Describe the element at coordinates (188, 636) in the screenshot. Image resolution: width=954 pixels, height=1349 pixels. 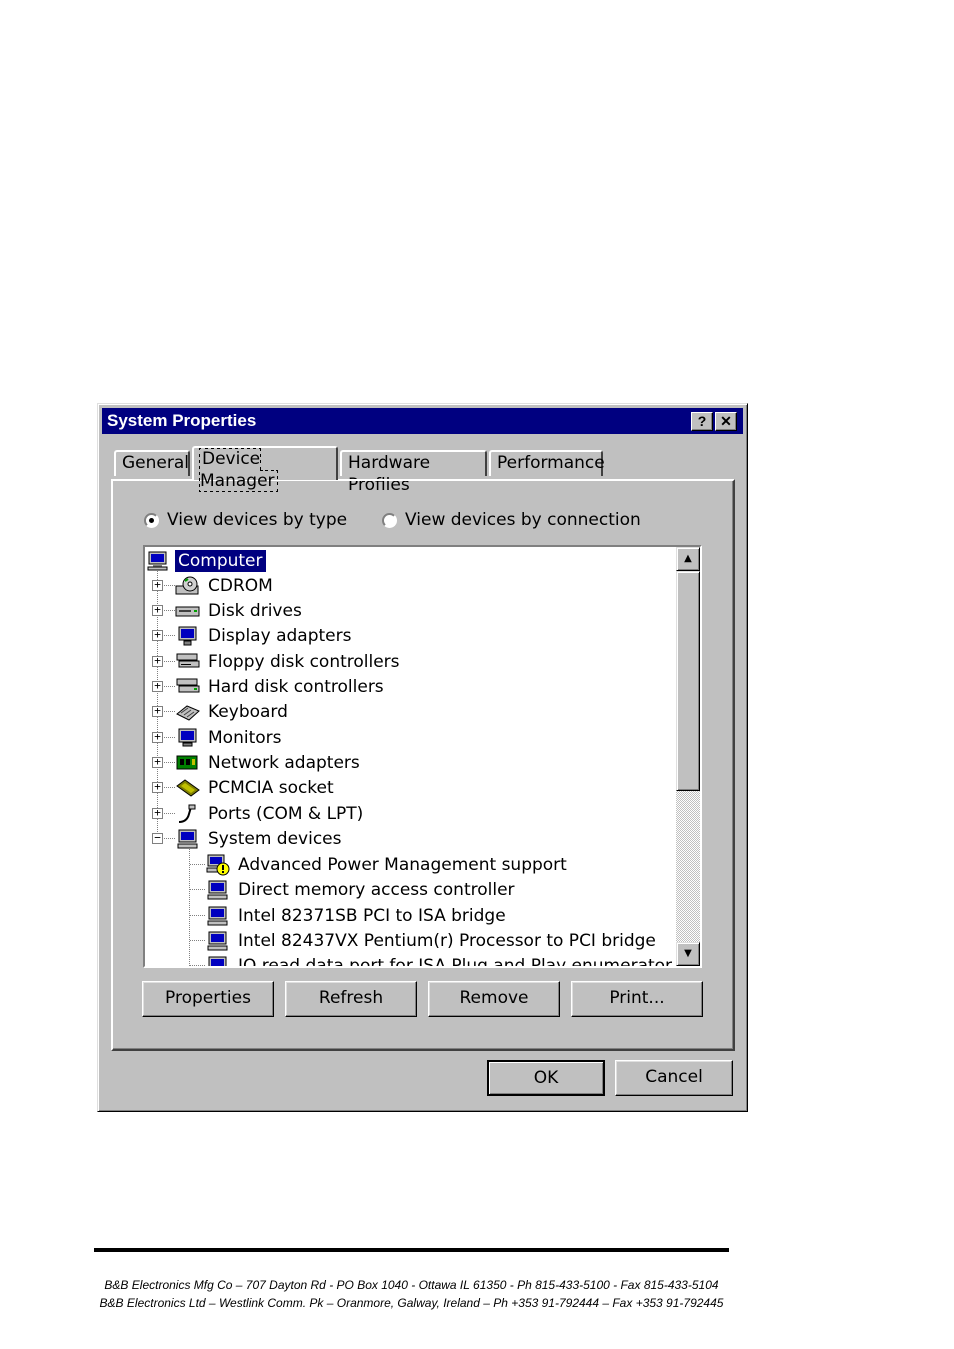
I see `display-adapter-icon` at that location.